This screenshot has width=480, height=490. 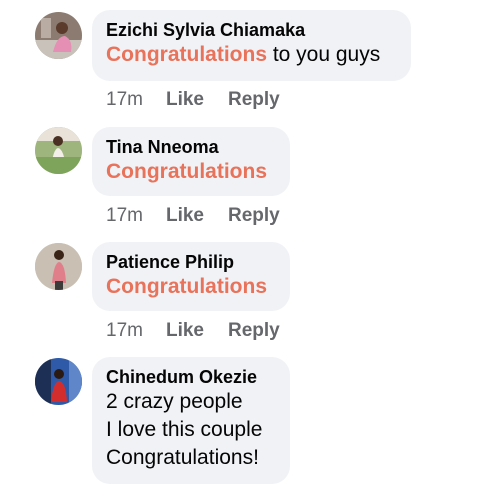 What do you see at coordinates (174, 401) in the screenshot?
I see `comment-text-line: 2 crazy people` at bounding box center [174, 401].